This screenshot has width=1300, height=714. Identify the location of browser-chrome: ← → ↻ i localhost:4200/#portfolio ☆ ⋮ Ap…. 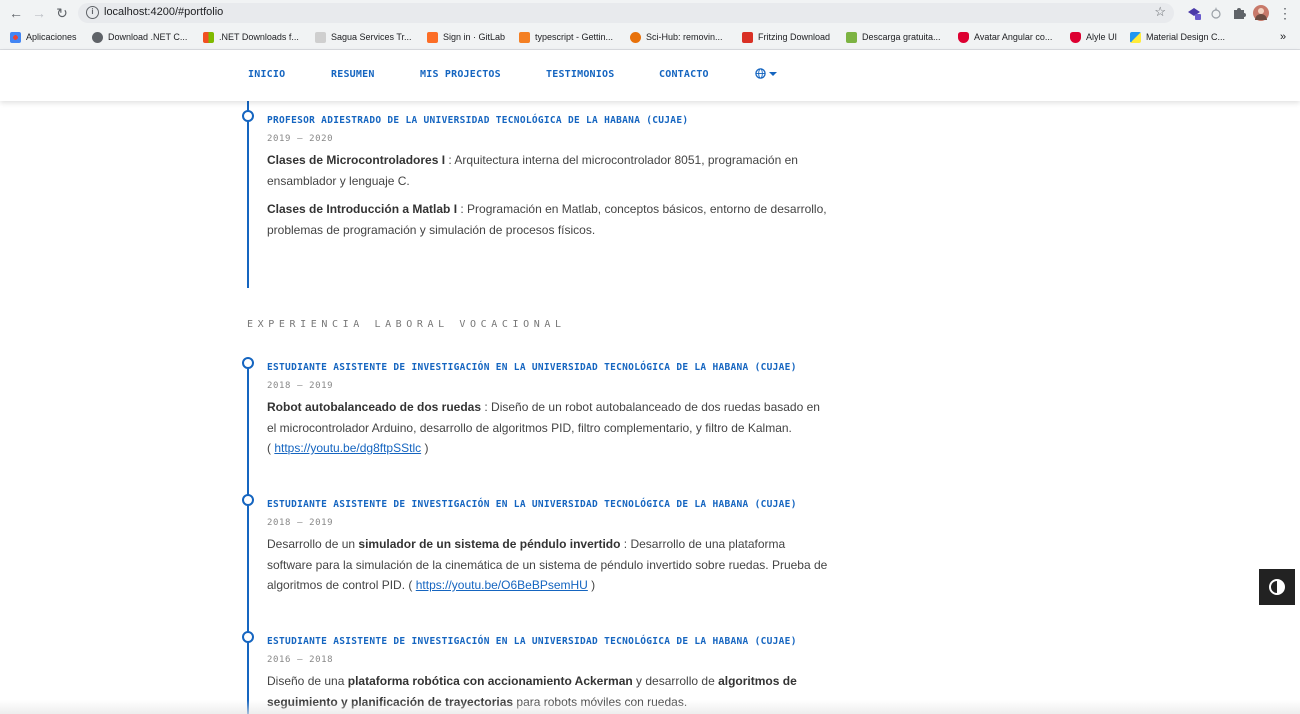
(650, 25).